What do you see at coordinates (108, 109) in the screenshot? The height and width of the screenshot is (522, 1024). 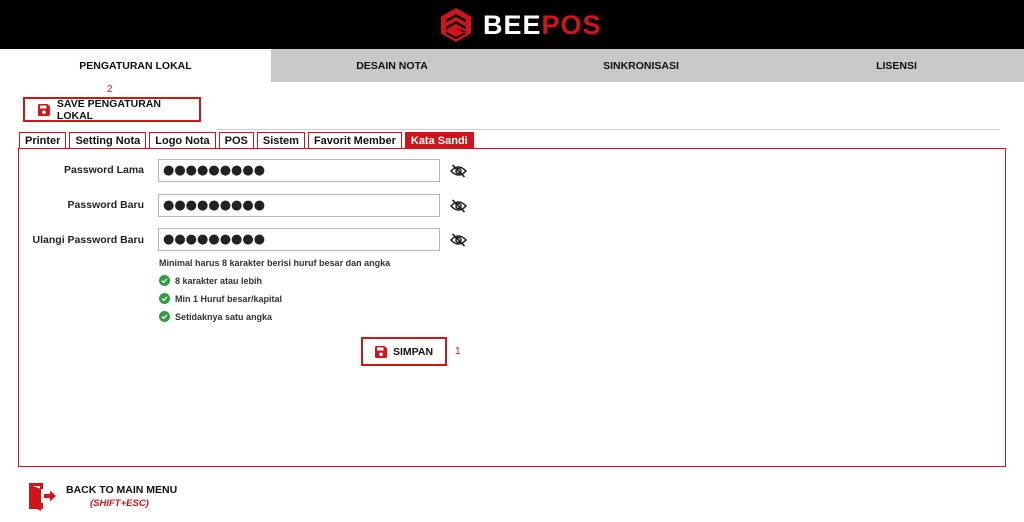 I see `save-pengaturan-lokal-label: SAVE PENGATURAN LOKAL` at bounding box center [108, 109].